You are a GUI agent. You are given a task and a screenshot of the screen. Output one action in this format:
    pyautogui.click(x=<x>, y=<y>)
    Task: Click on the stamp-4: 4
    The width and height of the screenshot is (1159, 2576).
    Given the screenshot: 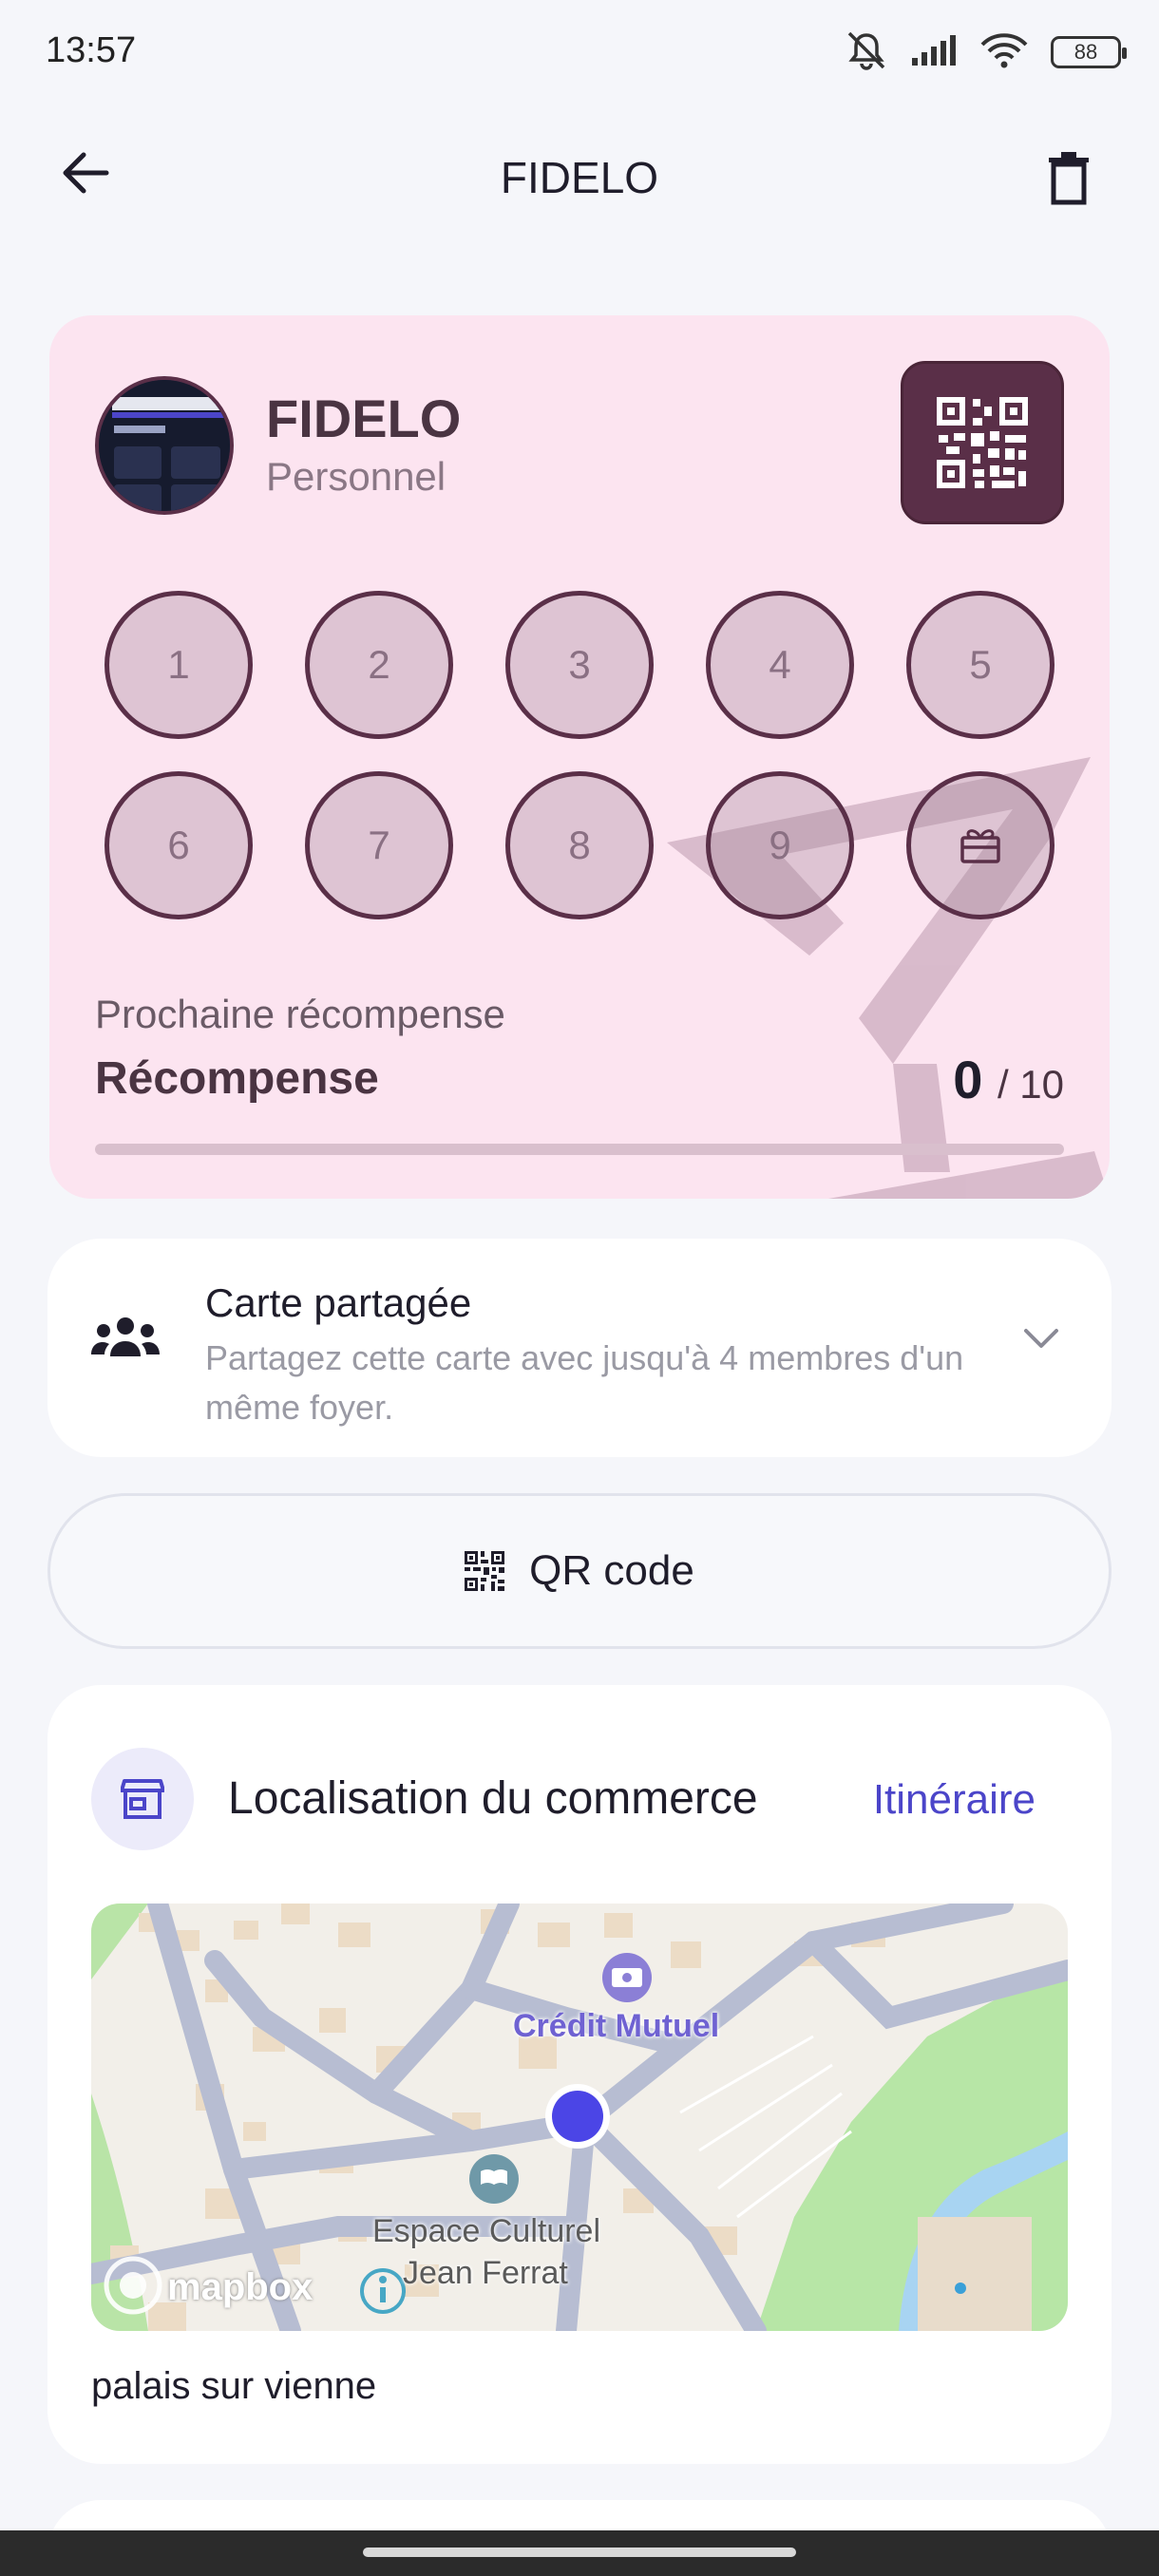 What is the action you would take?
    pyautogui.click(x=780, y=665)
    